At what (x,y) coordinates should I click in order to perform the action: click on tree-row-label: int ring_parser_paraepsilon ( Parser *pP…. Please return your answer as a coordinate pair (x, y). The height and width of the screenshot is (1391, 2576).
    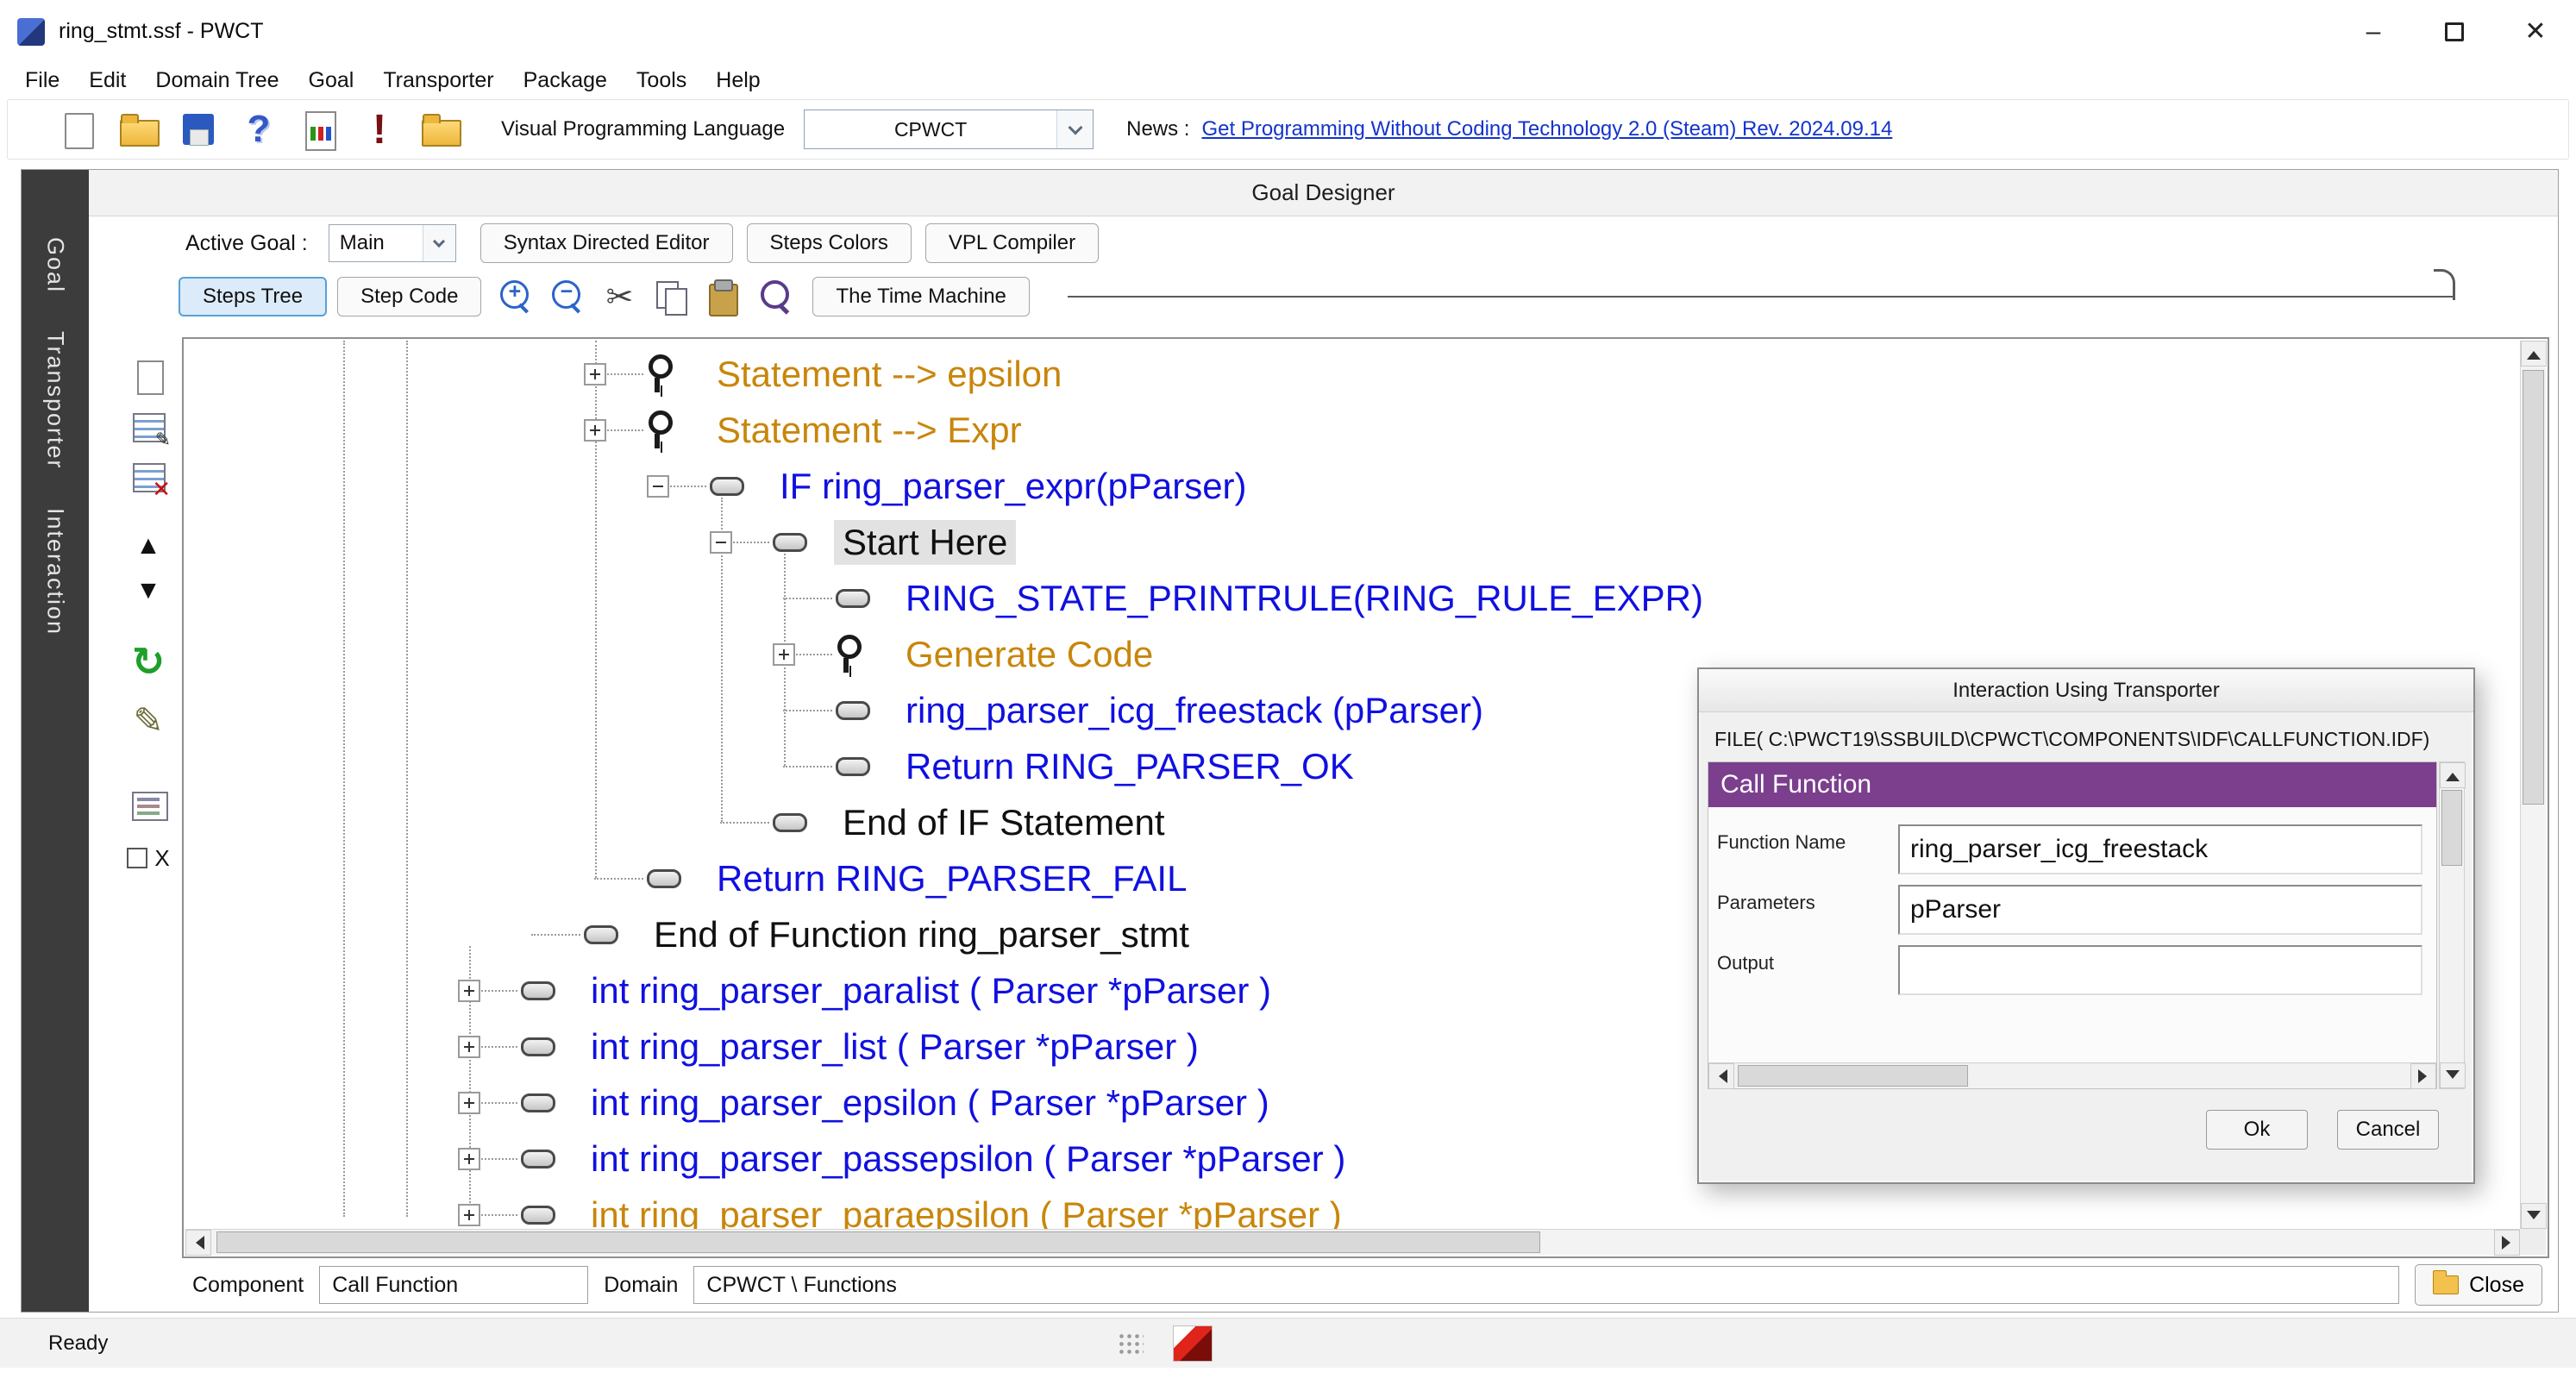
    Looking at the image, I should click on (966, 1211).